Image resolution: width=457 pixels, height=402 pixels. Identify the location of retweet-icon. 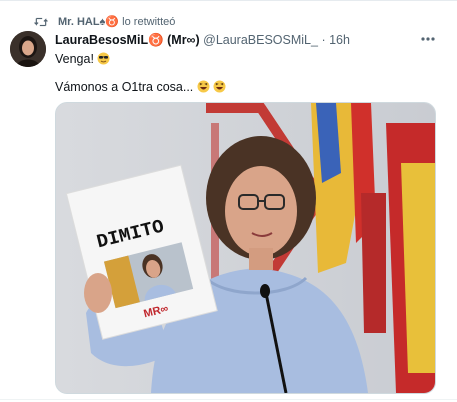
(41, 22).